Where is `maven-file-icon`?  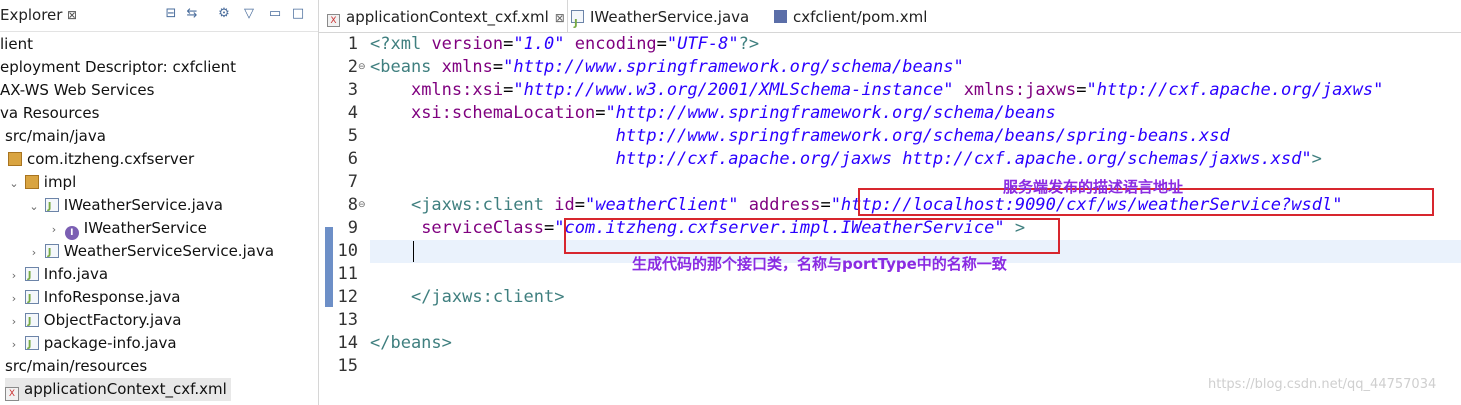
maven-file-icon is located at coordinates (780, 16).